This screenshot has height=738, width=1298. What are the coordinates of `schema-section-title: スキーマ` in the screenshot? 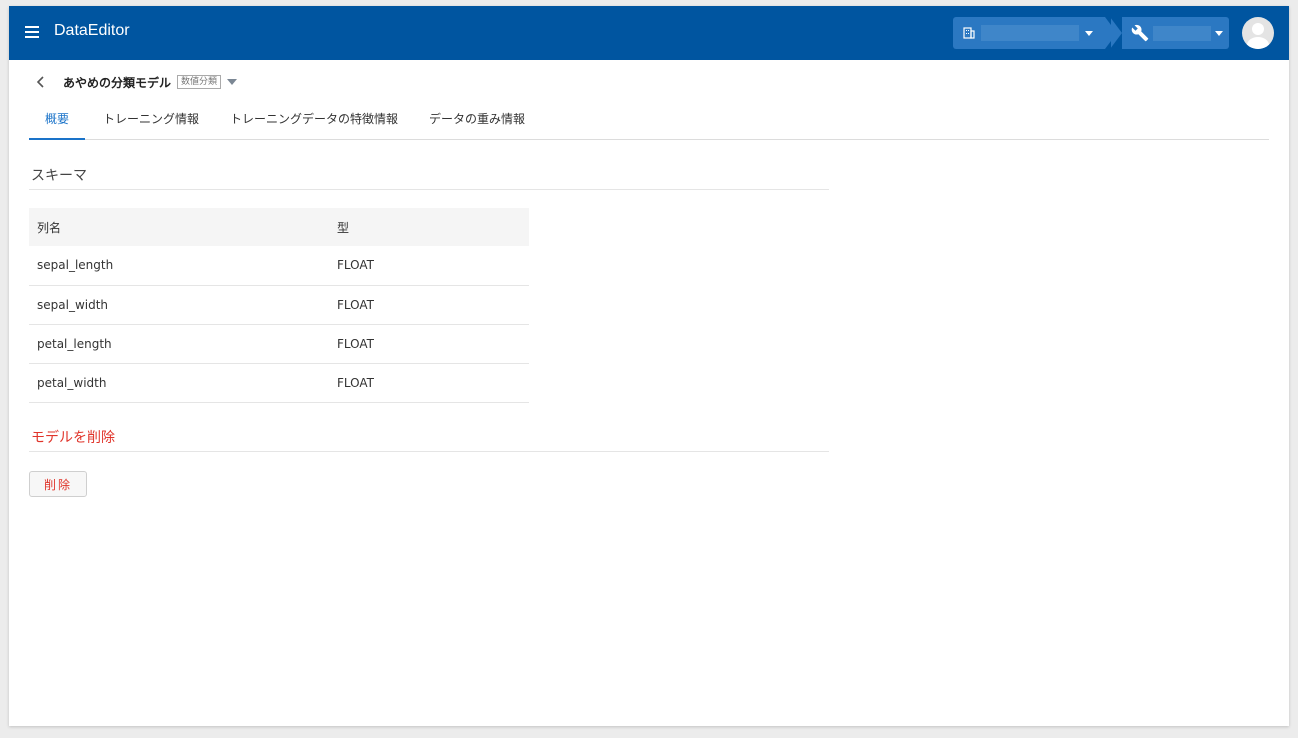 It's located at (429, 178).